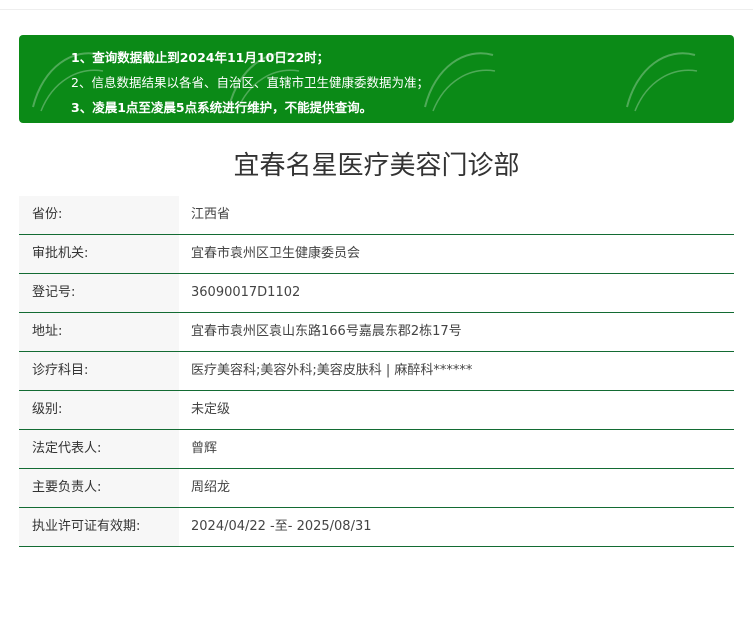 The width and height of the screenshot is (753, 644). Describe the element at coordinates (376, 449) in the screenshot. I see `table-row: 法定代表人: 曾辉` at that location.